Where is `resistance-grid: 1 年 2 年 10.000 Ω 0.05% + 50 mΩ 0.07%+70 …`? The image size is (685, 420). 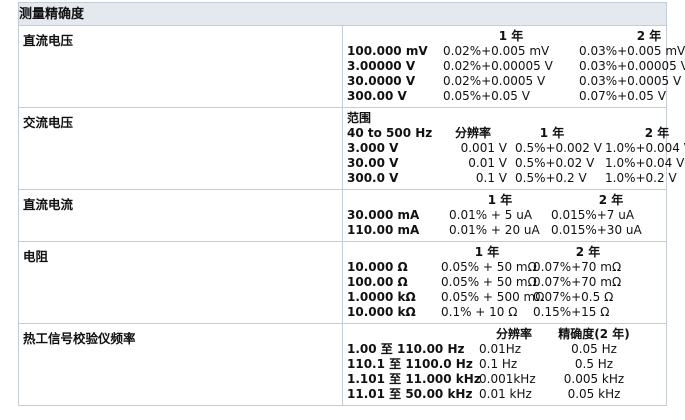 resistance-grid: 1 年 2 年 10.000 Ω 0.05% + 50 mΩ 0.07%+70 … is located at coordinates (504, 282).